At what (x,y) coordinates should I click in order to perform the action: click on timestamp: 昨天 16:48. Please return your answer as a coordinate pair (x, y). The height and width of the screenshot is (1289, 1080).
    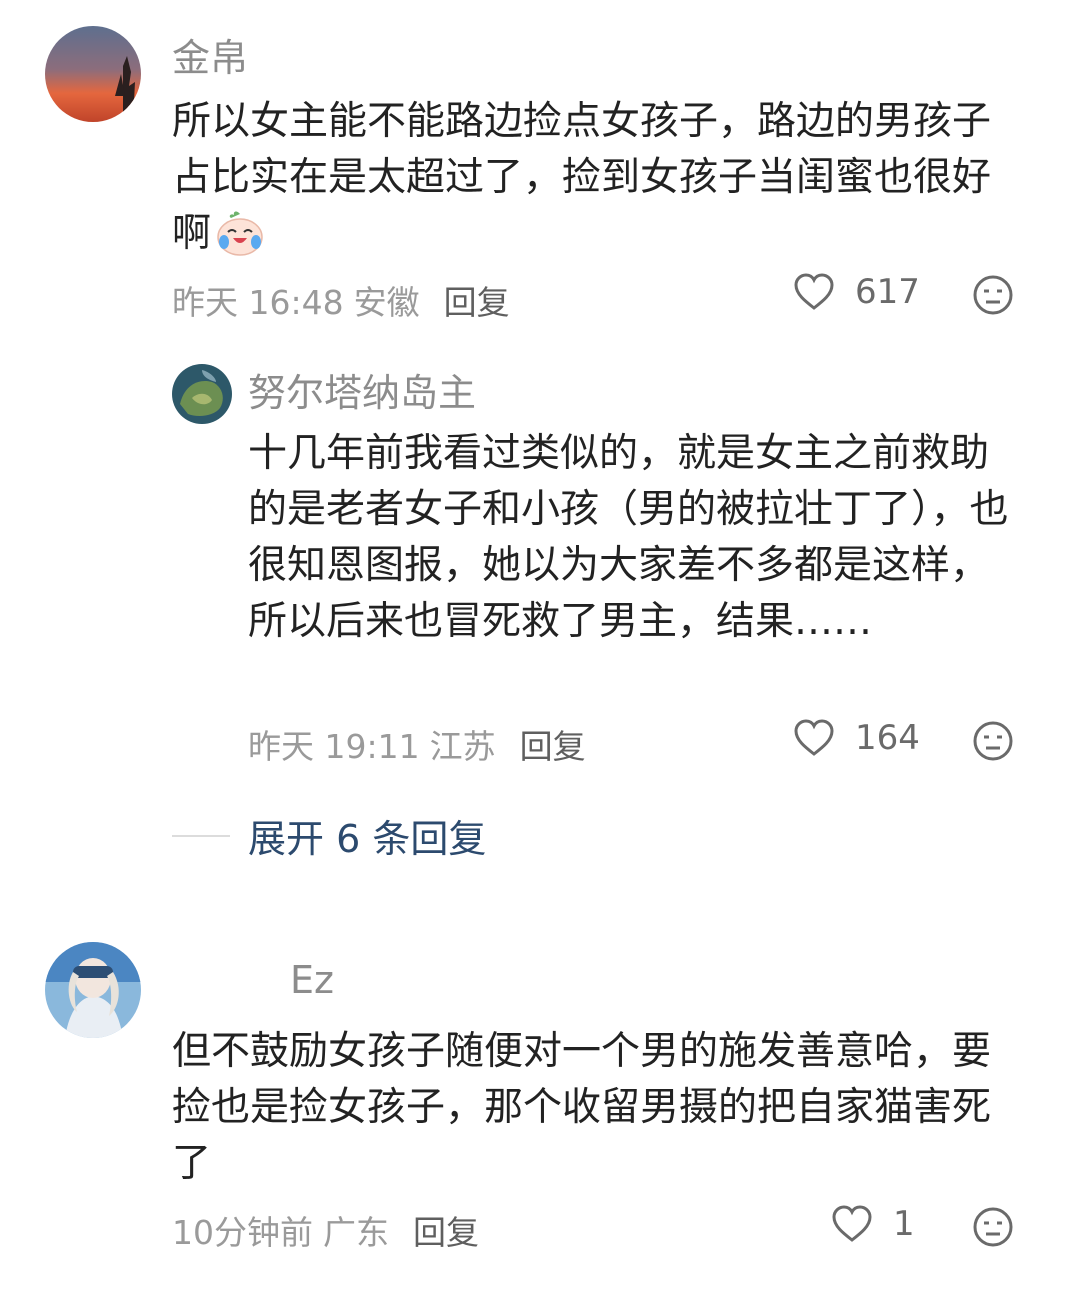
    Looking at the image, I should click on (258, 302).